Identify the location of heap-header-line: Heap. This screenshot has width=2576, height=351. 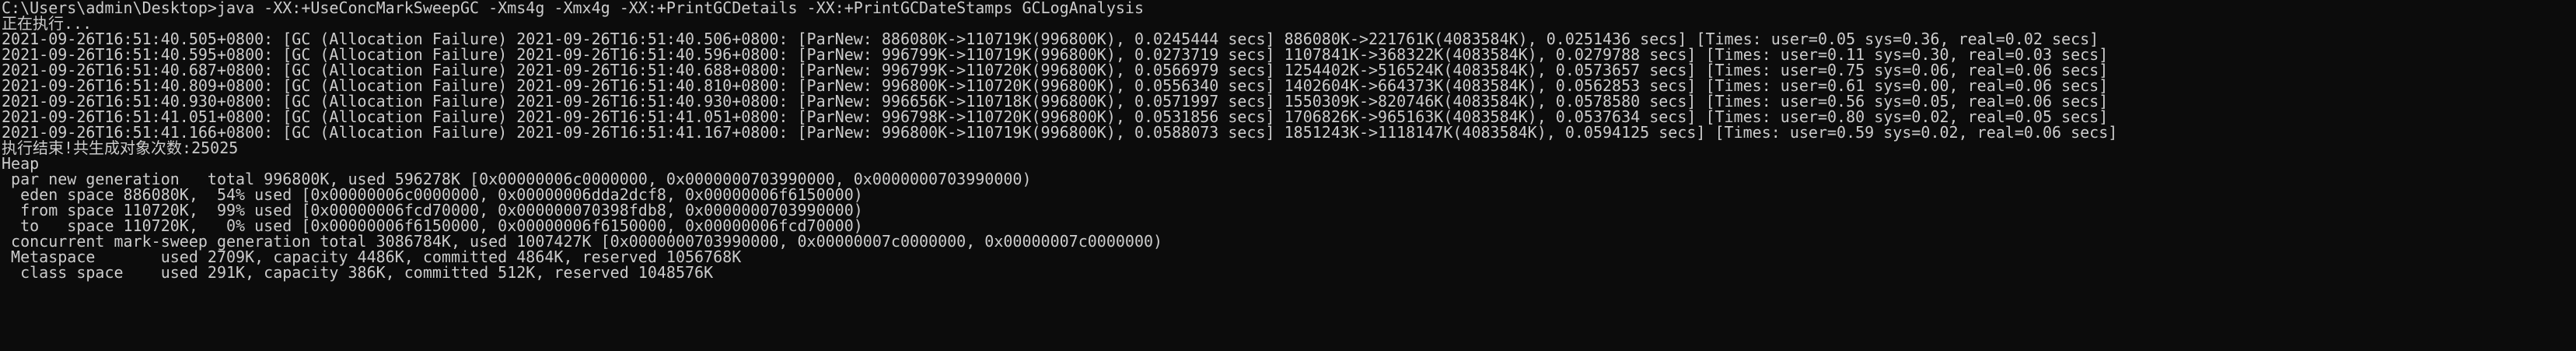
(21, 163).